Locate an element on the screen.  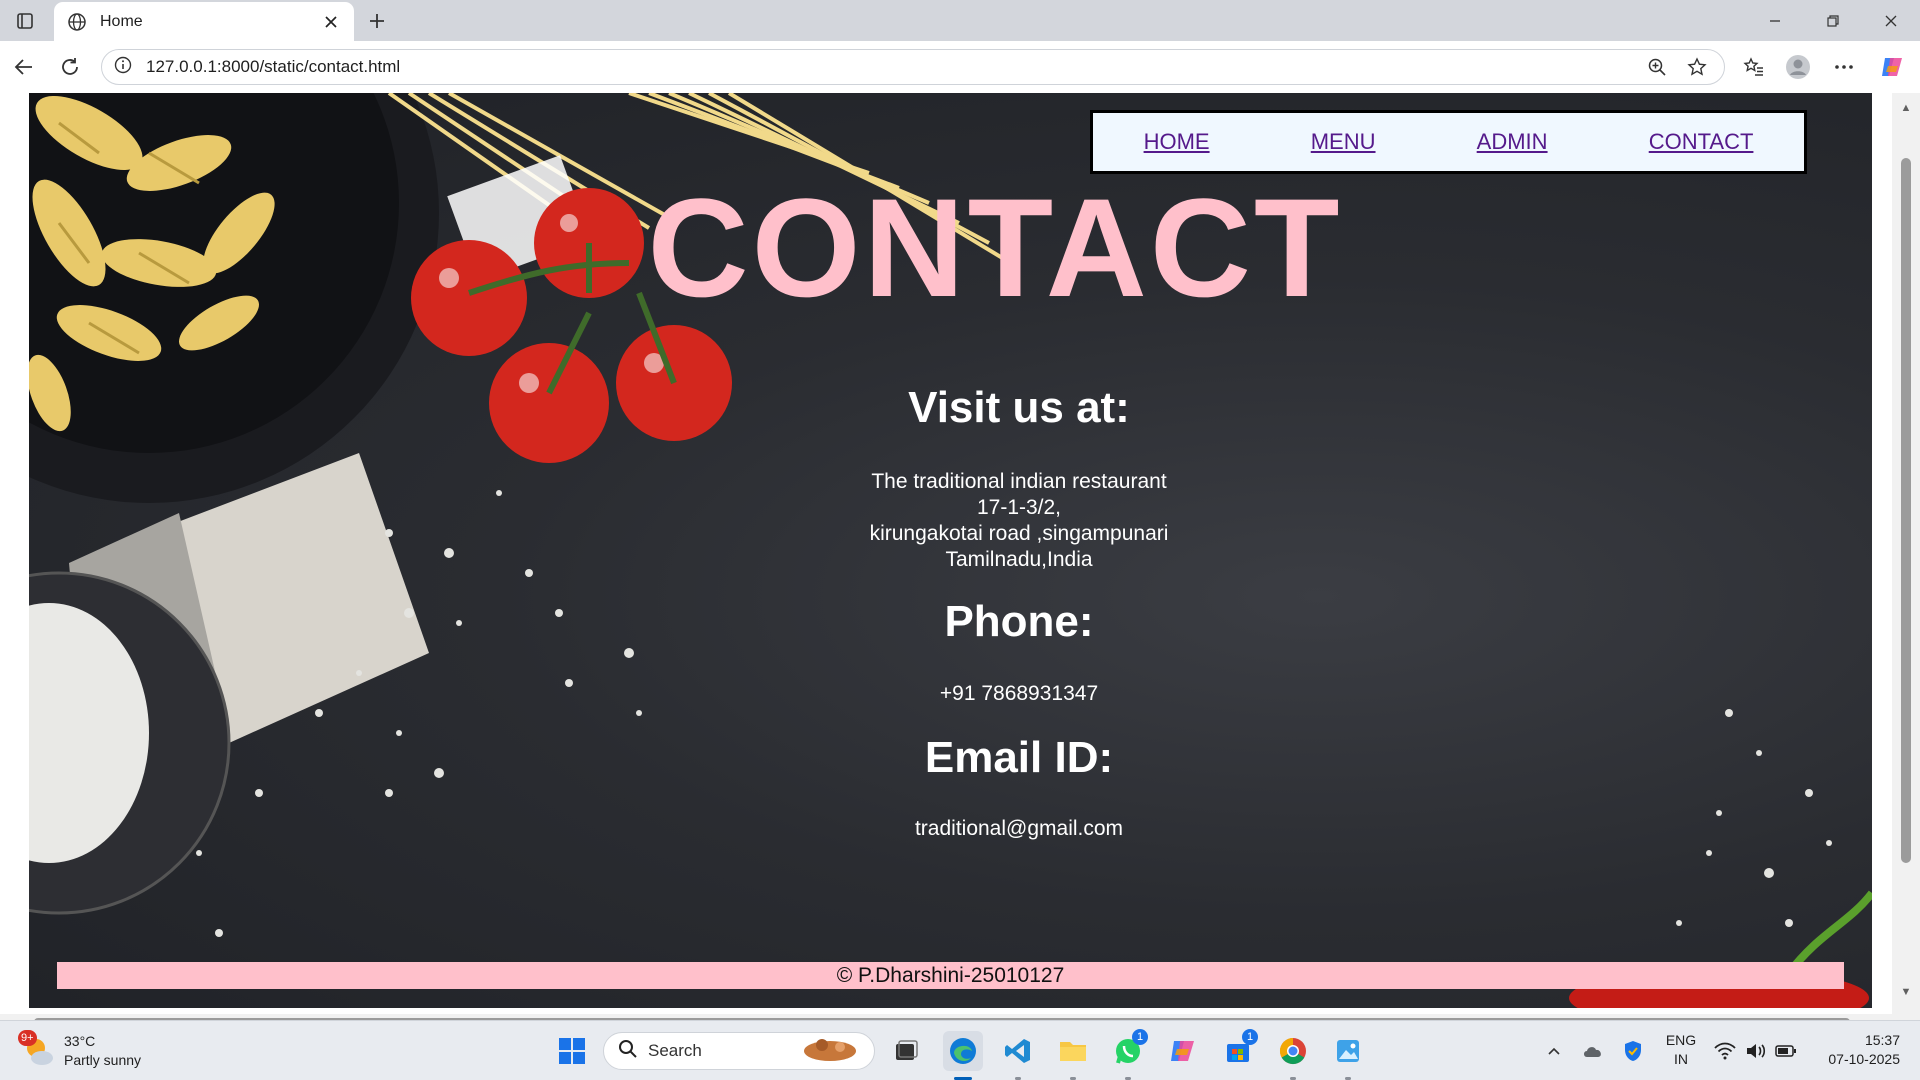
weather-badge: 9+ is located at coordinates (27, 1038).